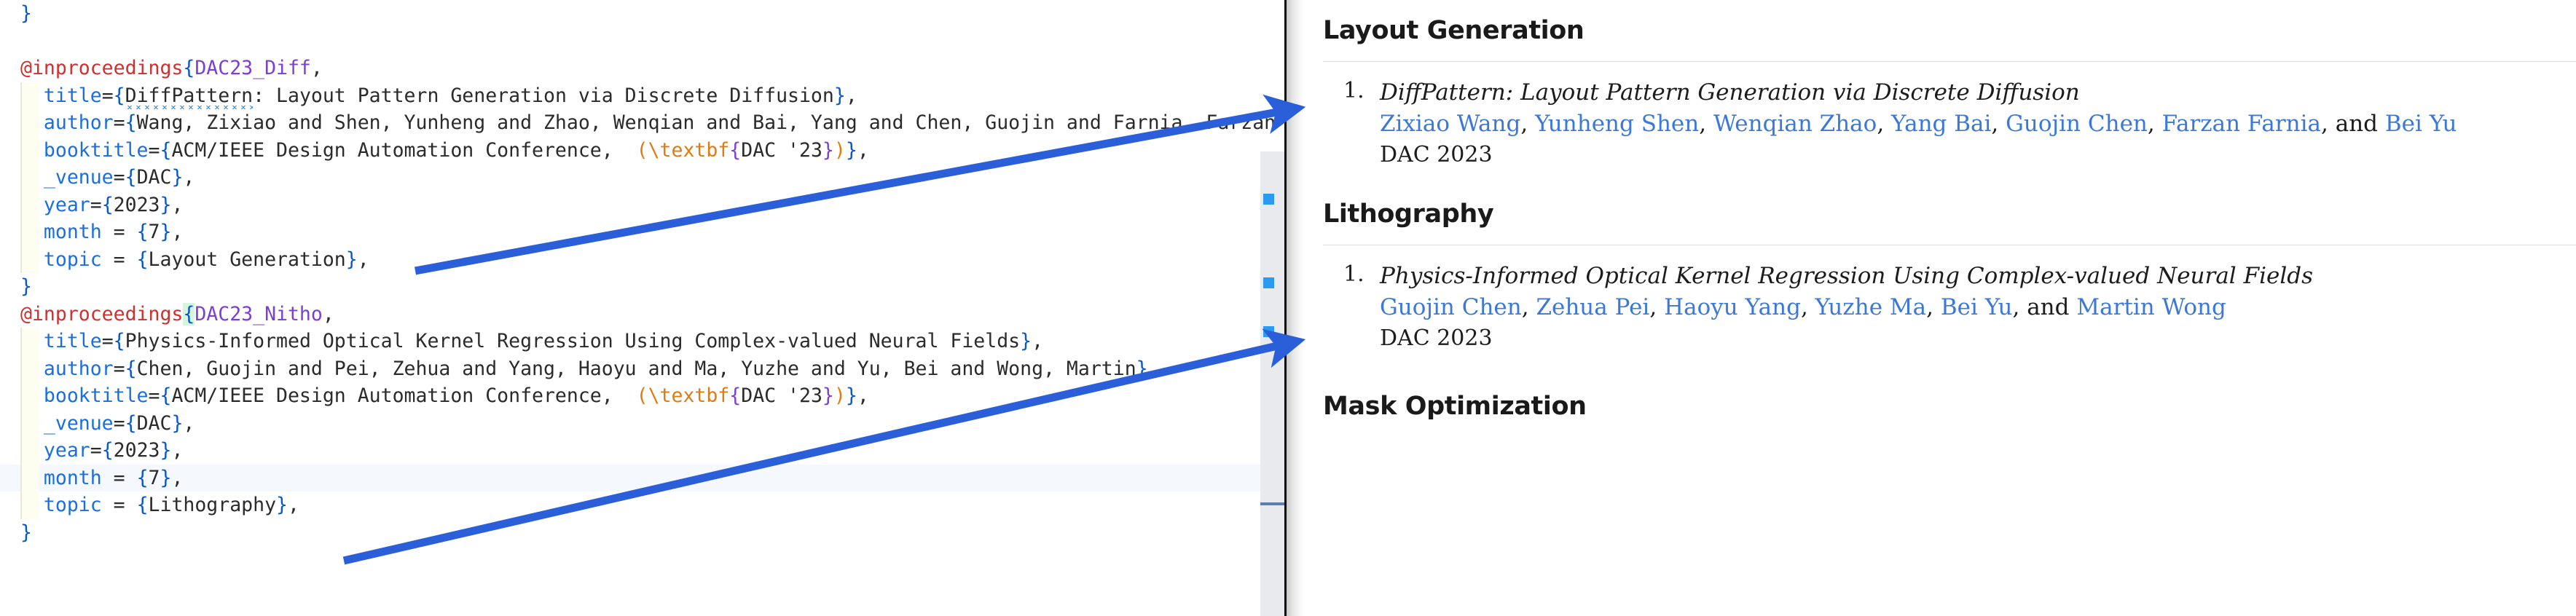 The height and width of the screenshot is (616, 2576). What do you see at coordinates (61, 341) in the screenshot?
I see `code-token: title` at bounding box center [61, 341].